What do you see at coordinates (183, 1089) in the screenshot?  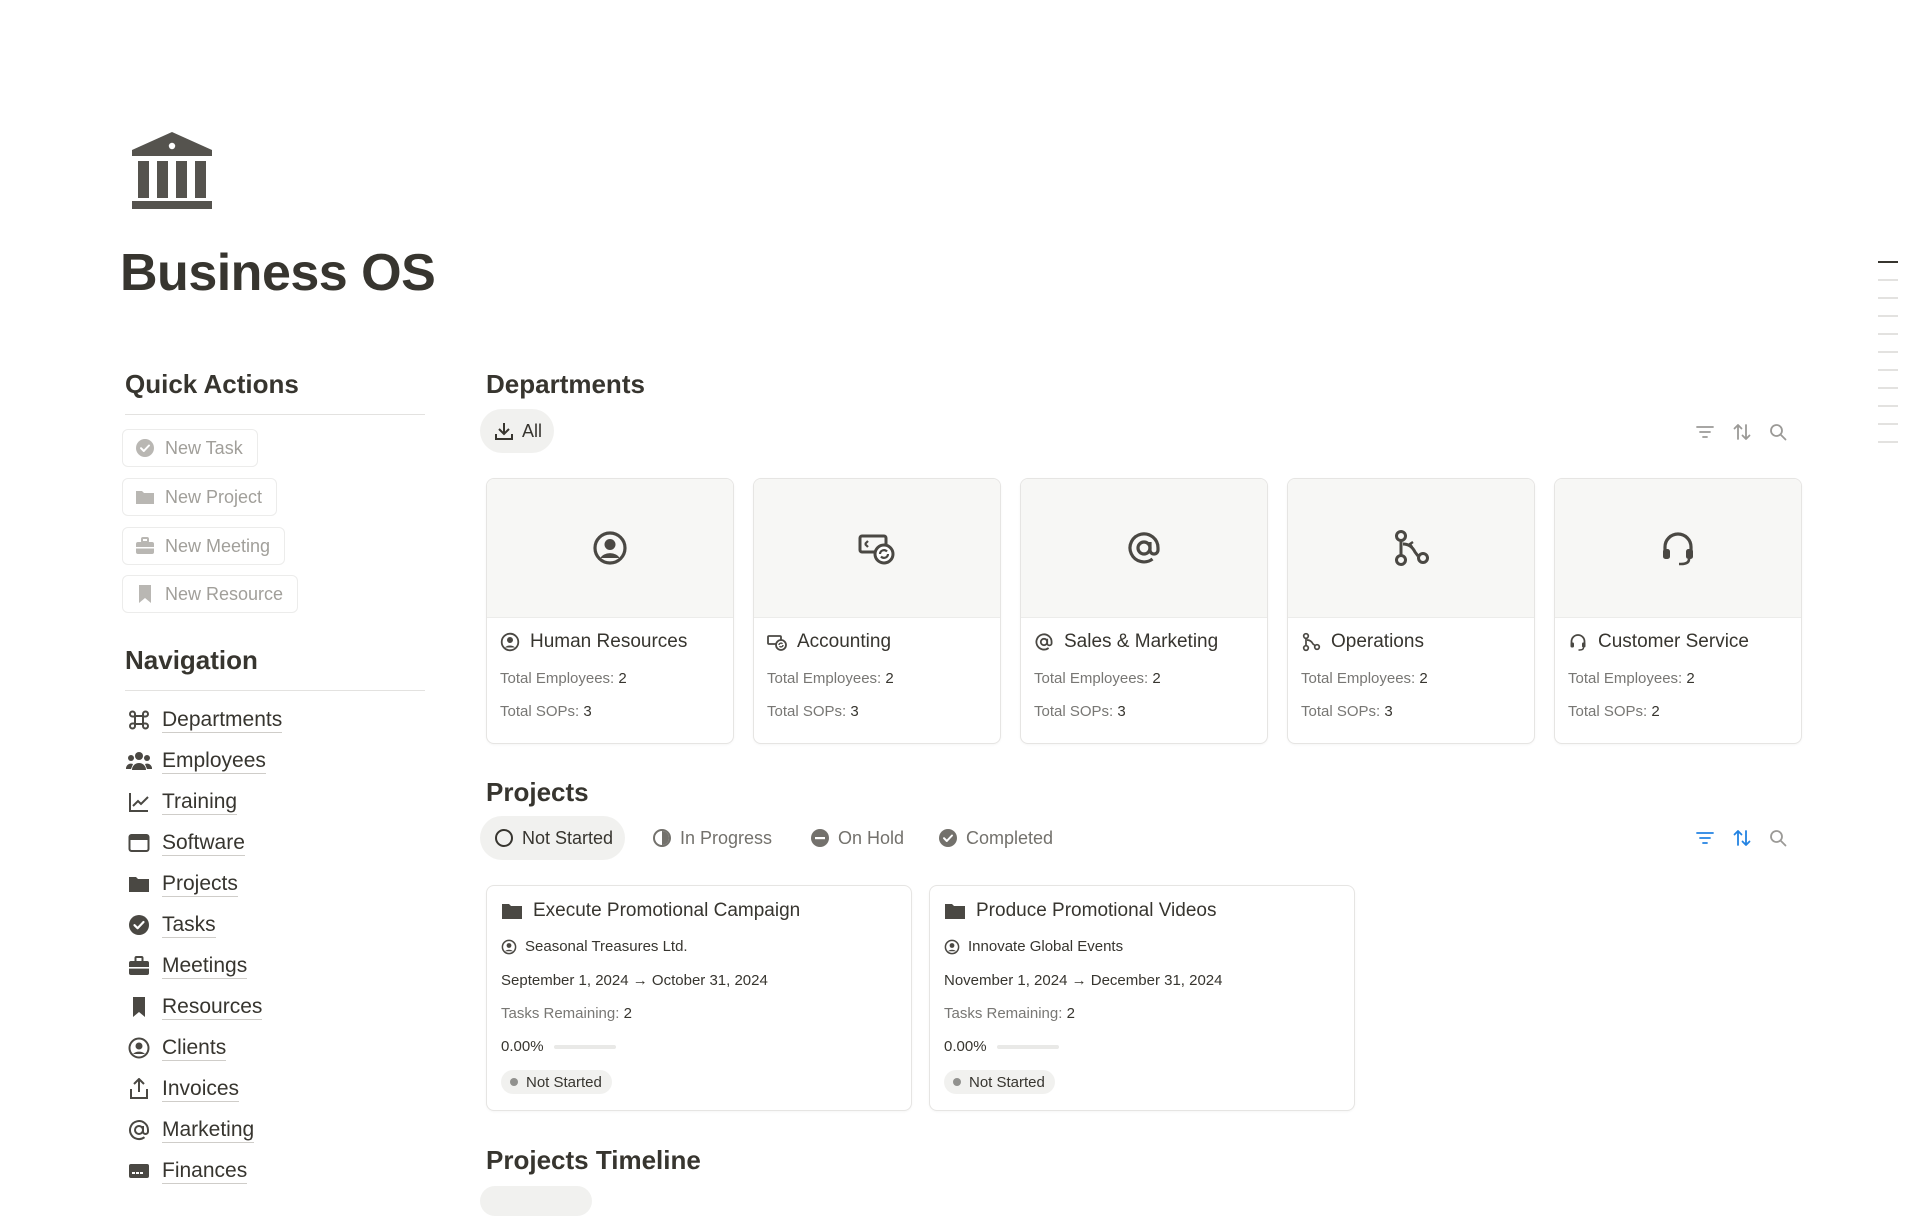 I see `nav-item-invoices: Invoices` at bounding box center [183, 1089].